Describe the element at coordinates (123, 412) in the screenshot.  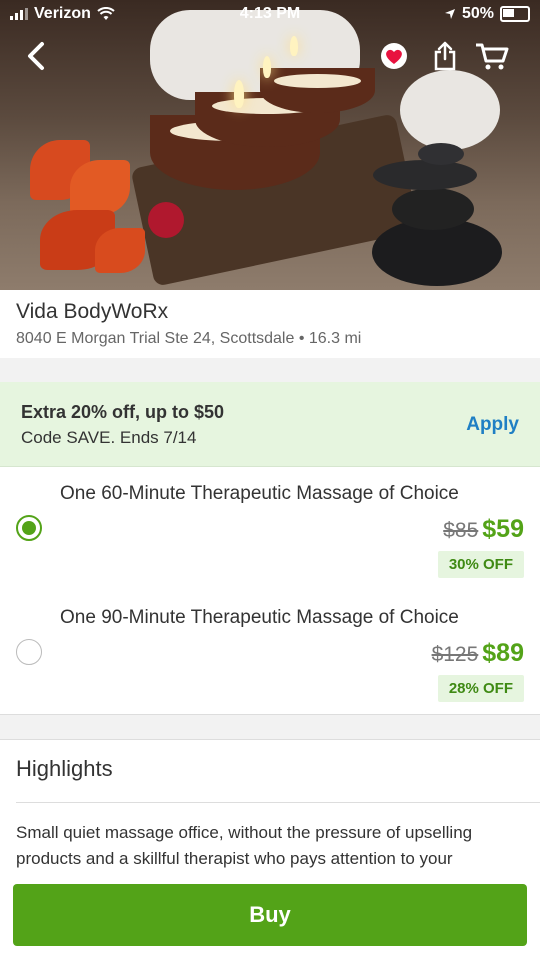
I see `promo-headline: Extra 20% off, up to $50` at that location.